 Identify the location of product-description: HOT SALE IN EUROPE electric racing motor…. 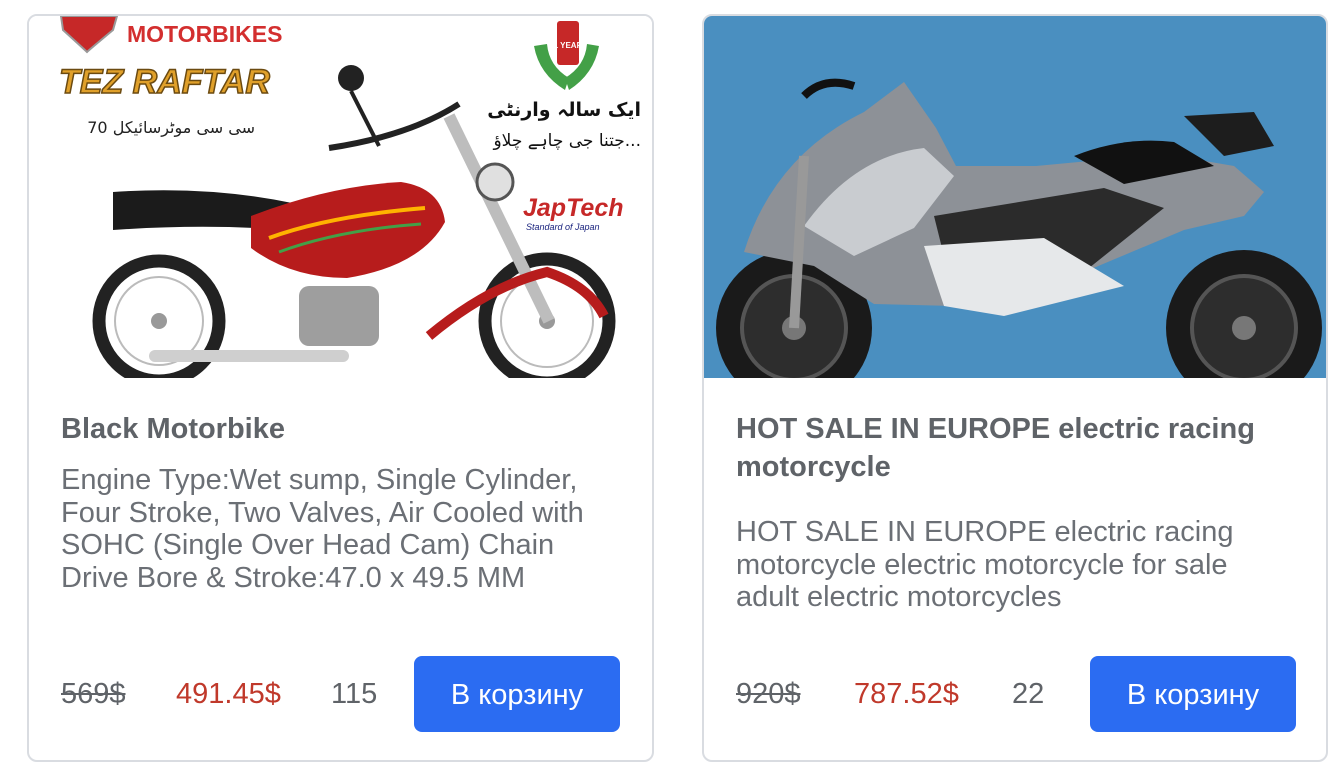
(985, 564).